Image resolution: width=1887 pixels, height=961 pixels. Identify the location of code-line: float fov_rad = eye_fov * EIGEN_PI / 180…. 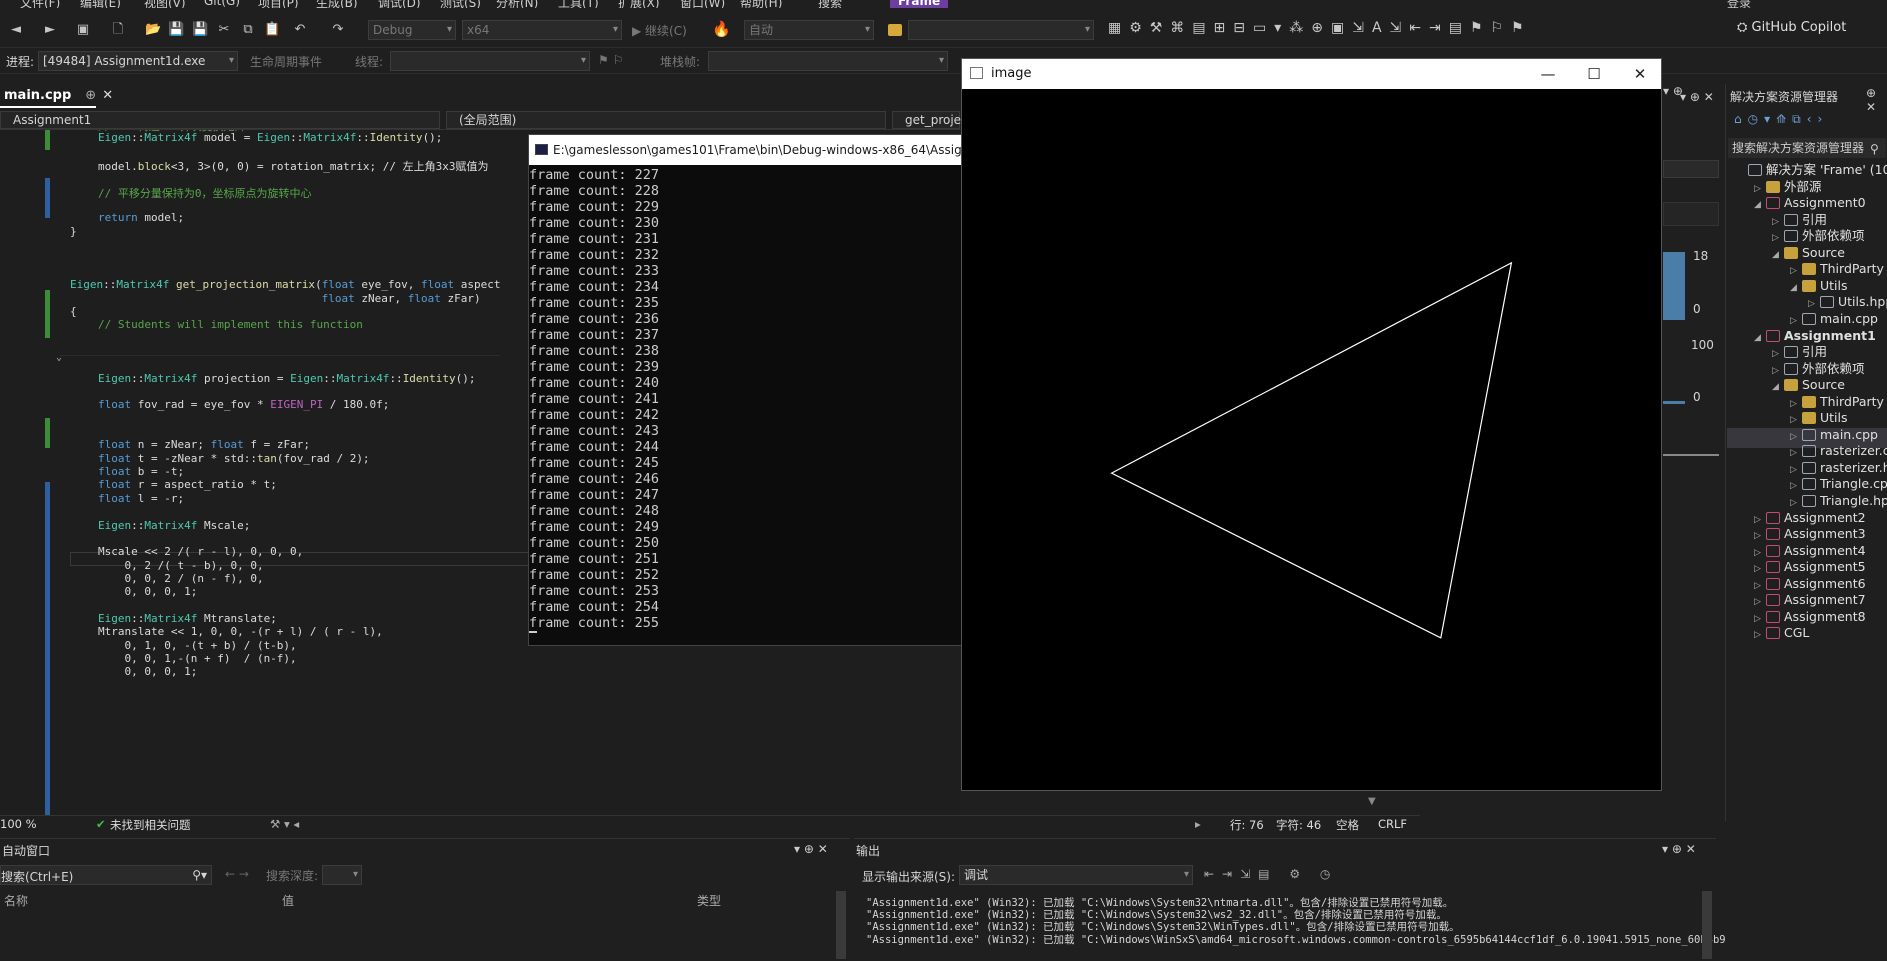
(243, 404).